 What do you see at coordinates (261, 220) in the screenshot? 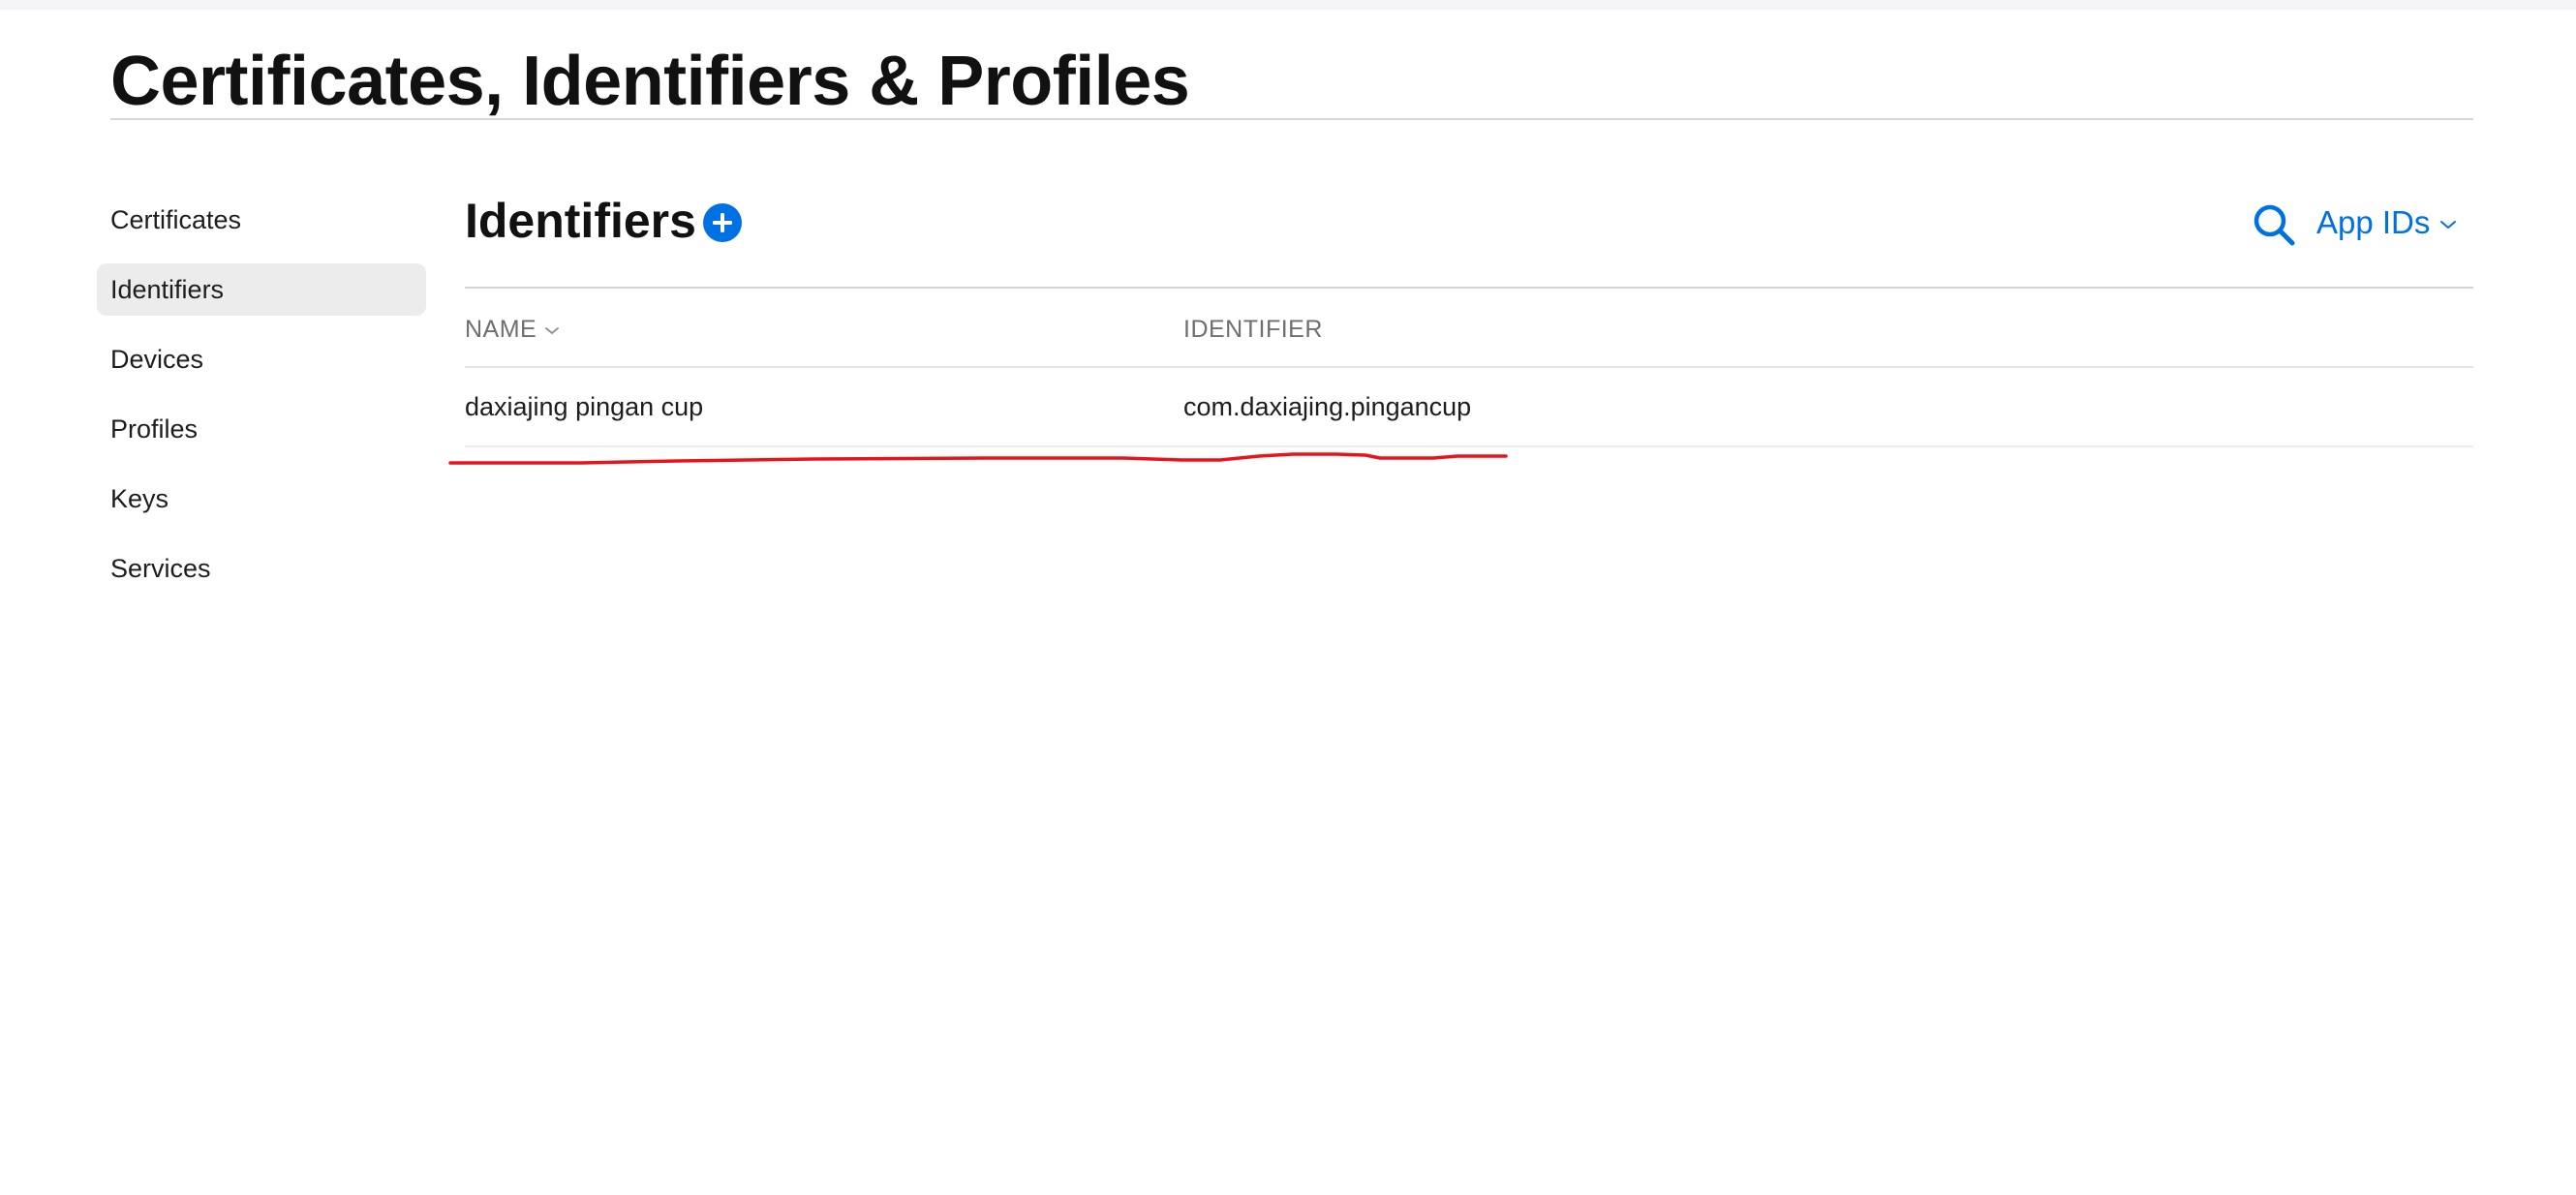
I see `sidebar-item-certificates: Certificates` at bounding box center [261, 220].